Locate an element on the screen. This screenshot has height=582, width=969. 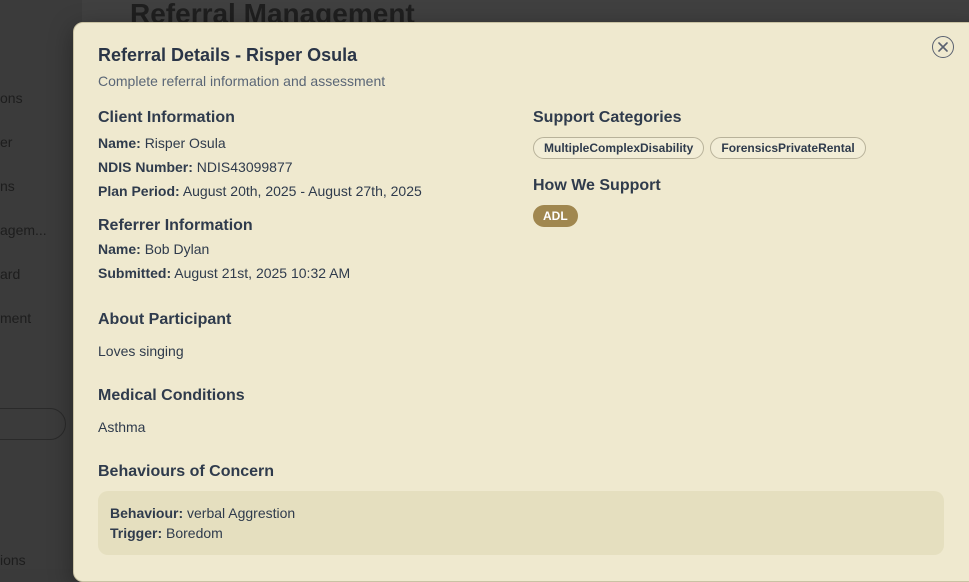
behaviours-heading: Behaviours of Concern is located at coordinates (186, 471).